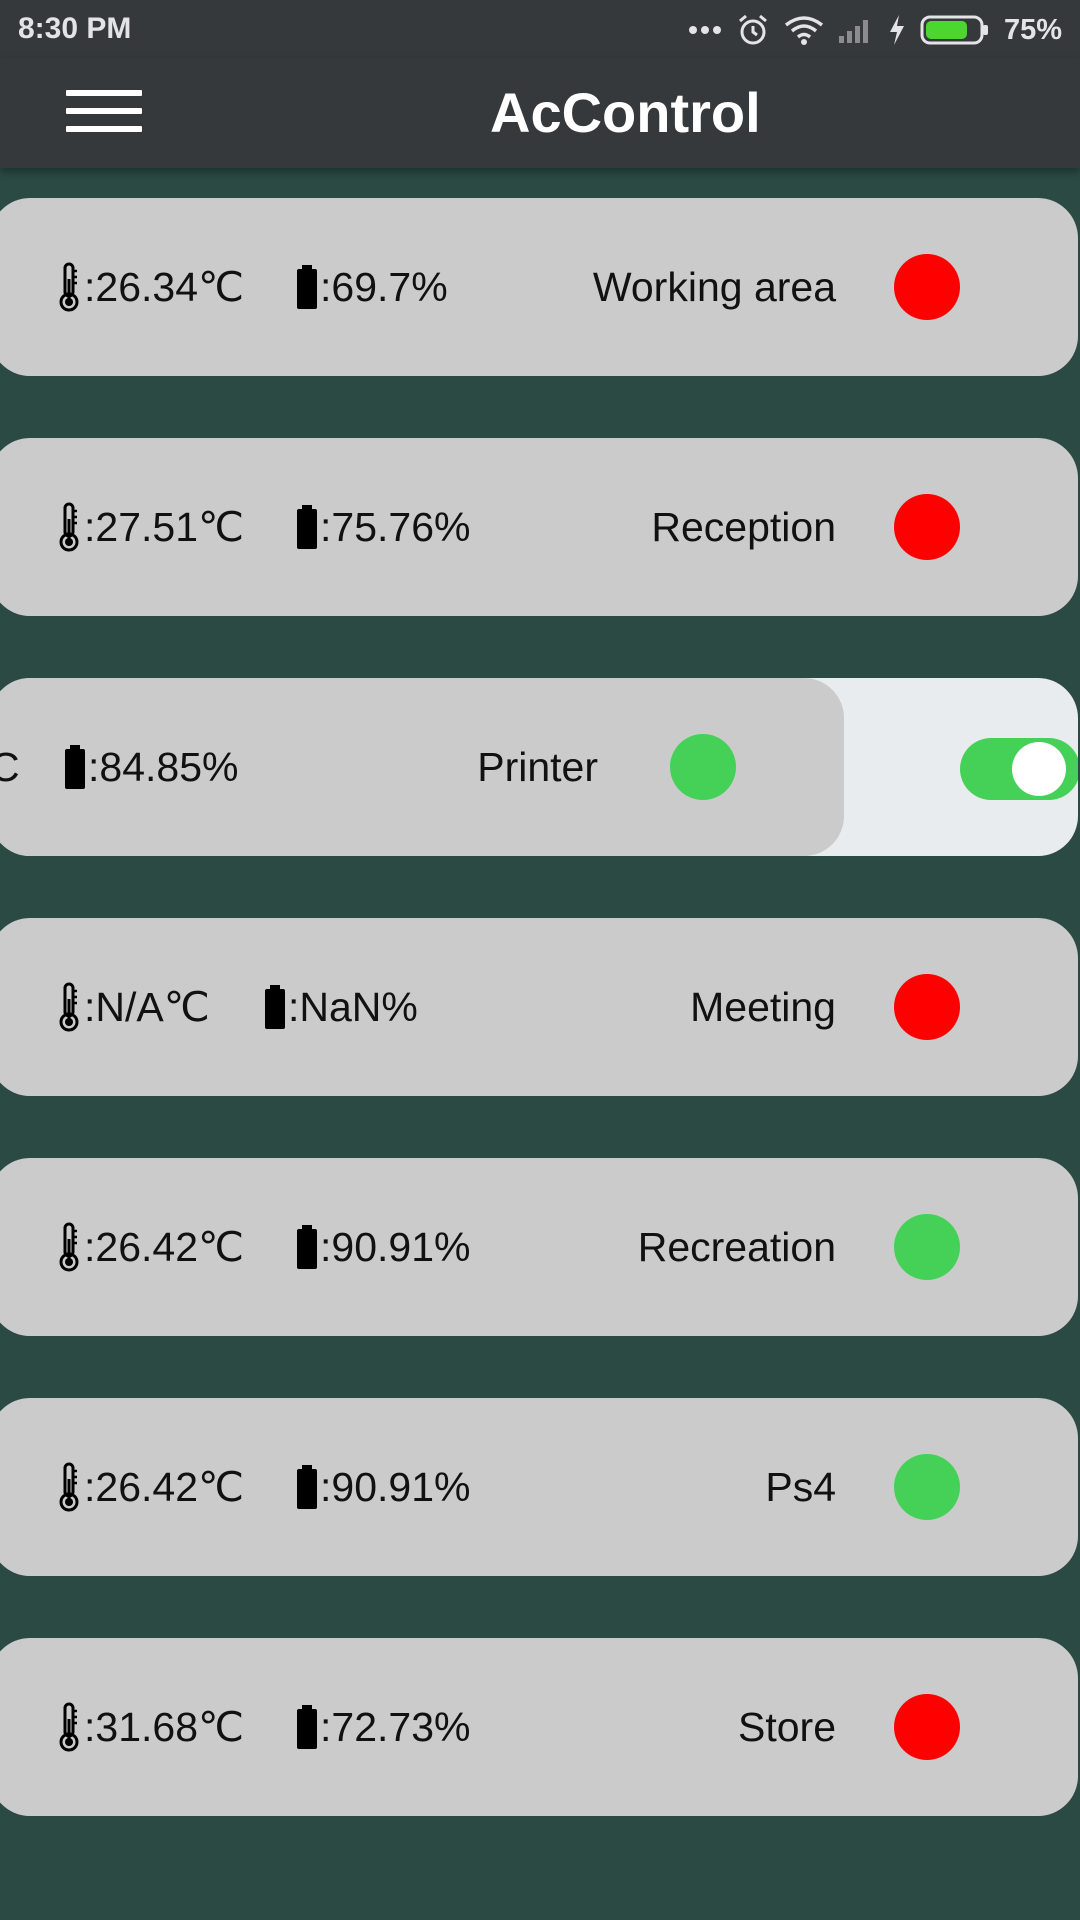  Describe the element at coordinates (540, 29) in the screenshot. I see `status-bar: 8:30 PM 75%` at that location.